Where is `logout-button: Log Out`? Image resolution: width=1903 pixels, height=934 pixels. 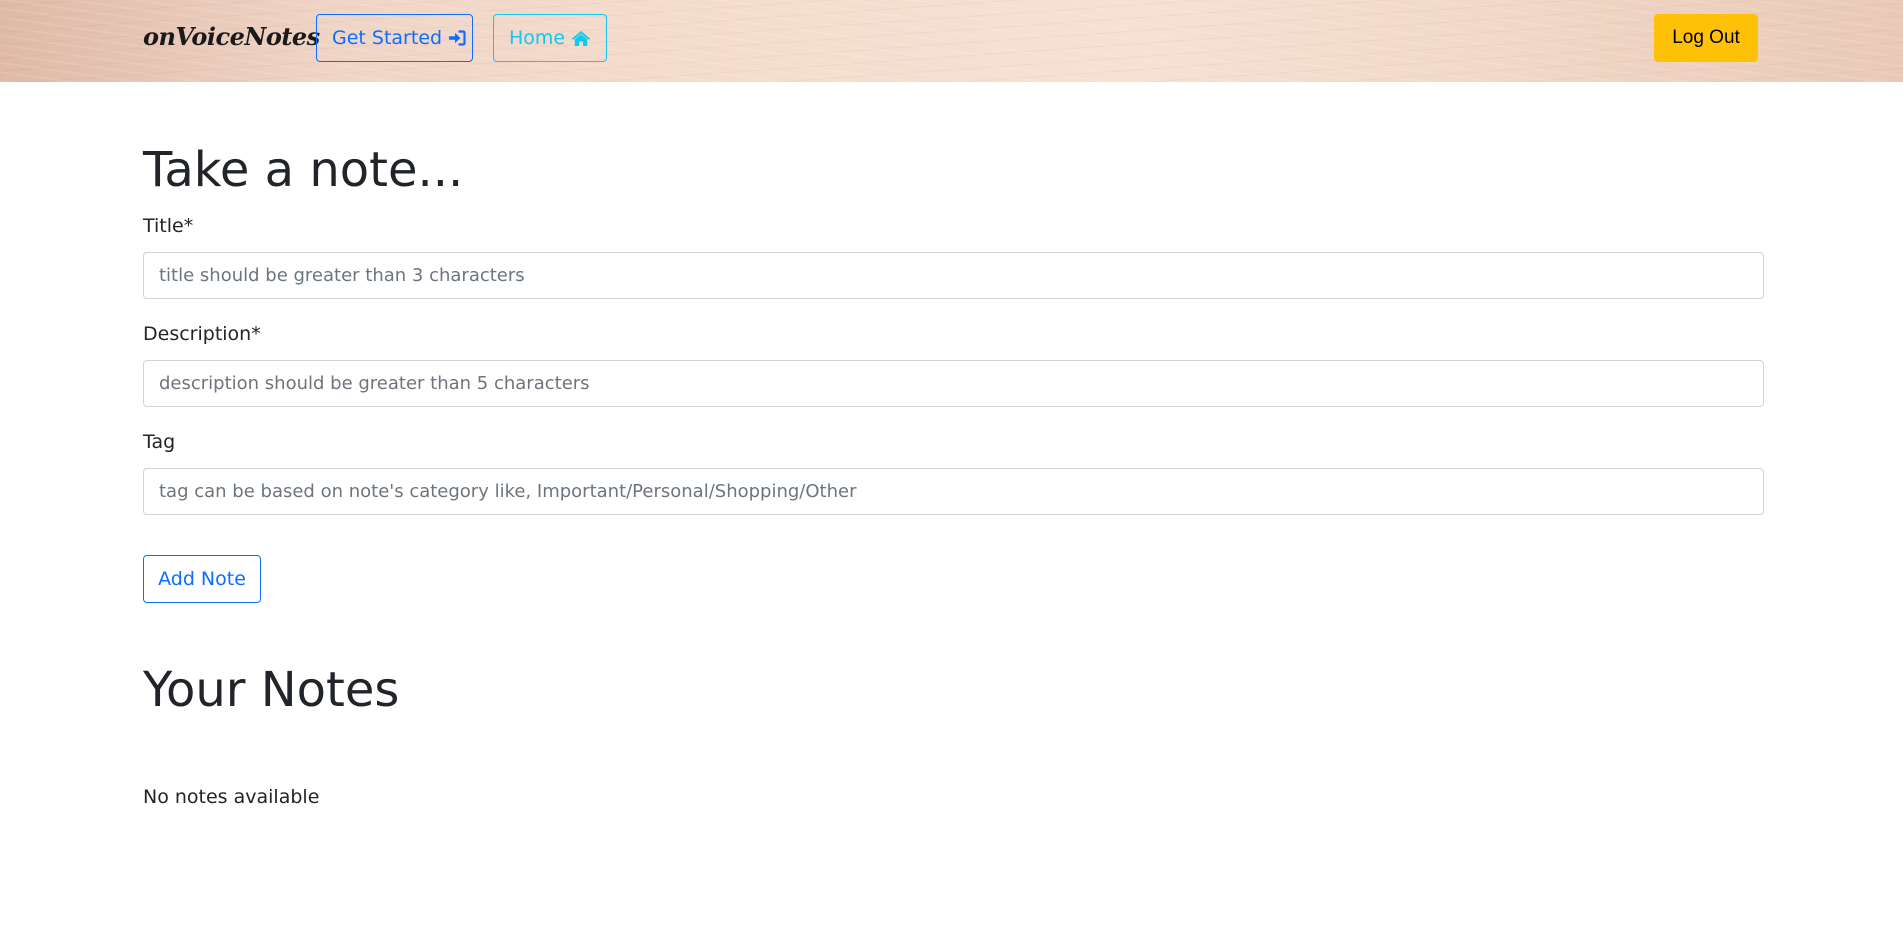
logout-button: Log Out is located at coordinates (1706, 38).